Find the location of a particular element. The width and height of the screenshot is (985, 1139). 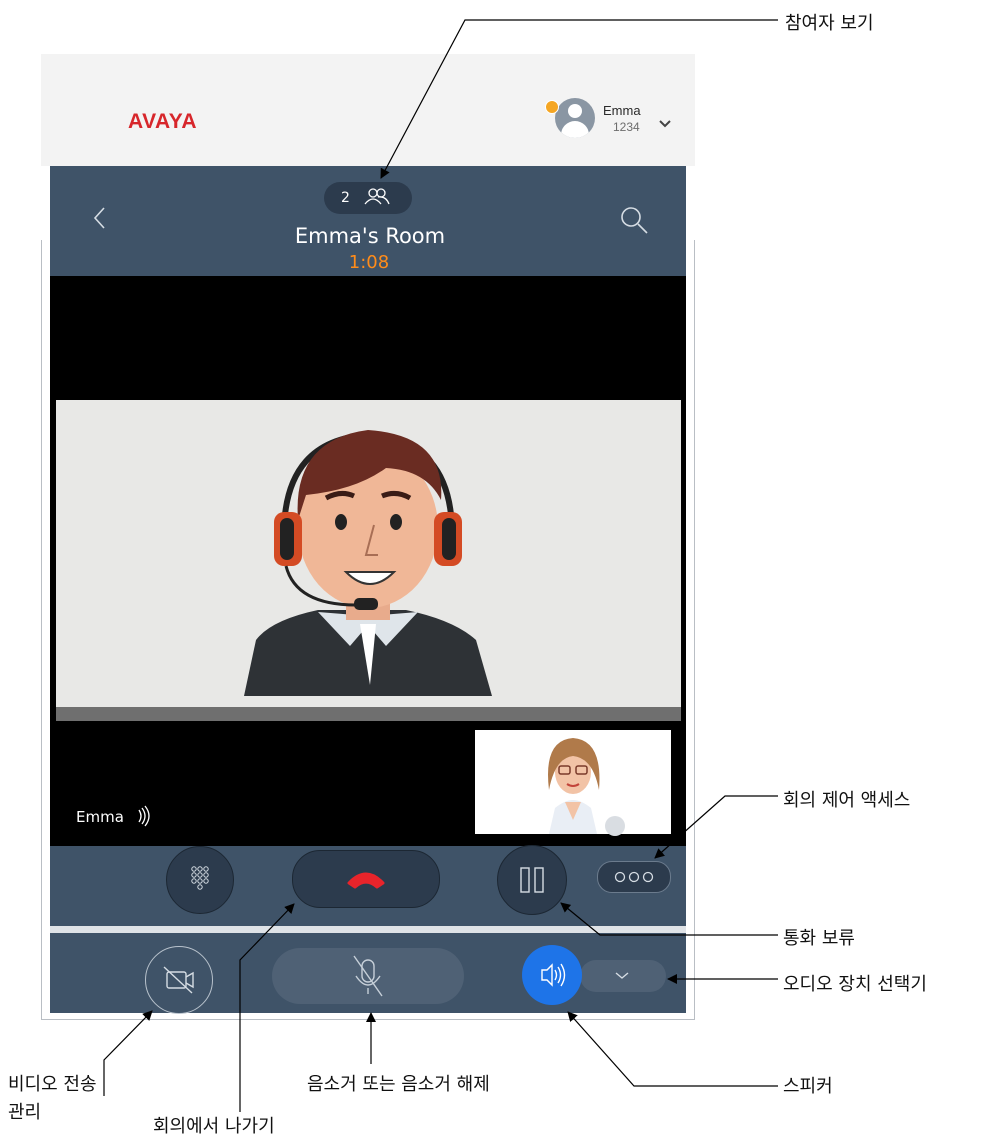

callout-participants: 참여자 보기 is located at coordinates (829, 23).